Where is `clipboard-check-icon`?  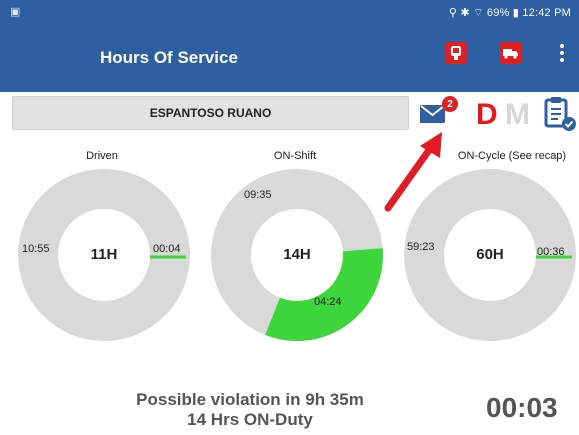 clipboard-check-icon is located at coordinates (560, 114).